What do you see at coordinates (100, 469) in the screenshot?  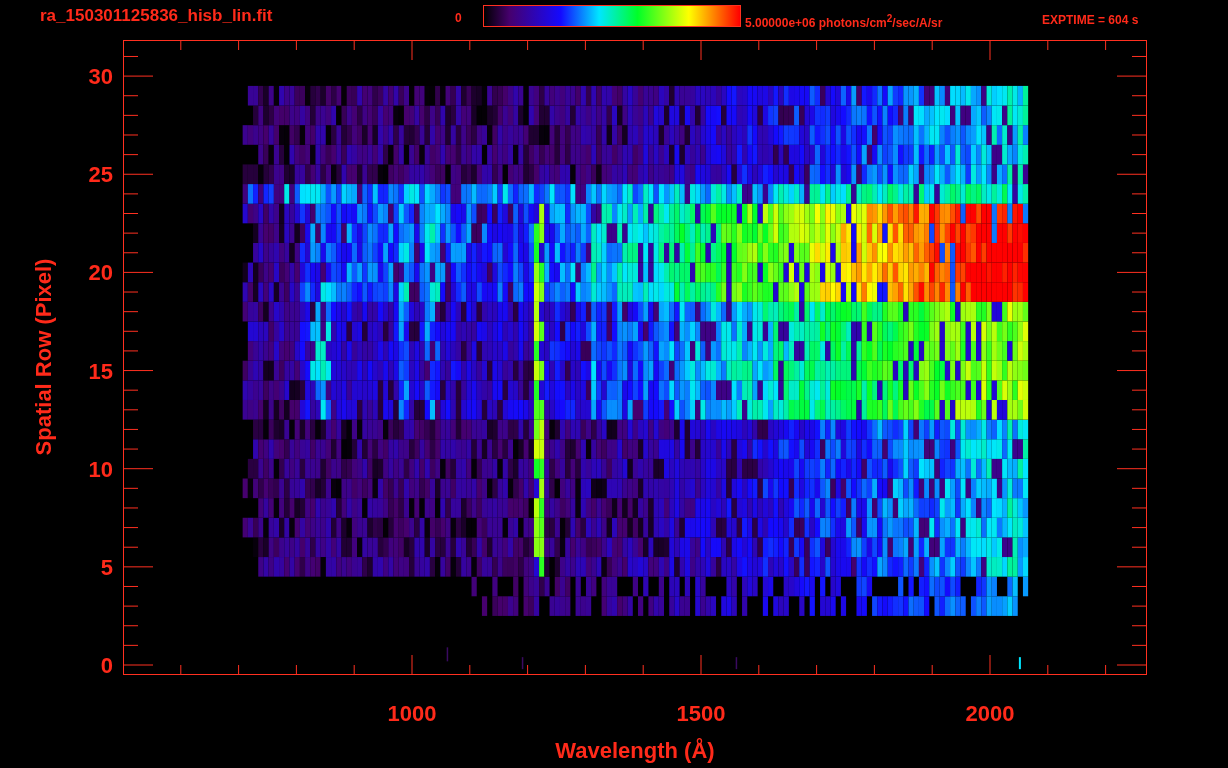 I see `y-tick-label: 10` at bounding box center [100, 469].